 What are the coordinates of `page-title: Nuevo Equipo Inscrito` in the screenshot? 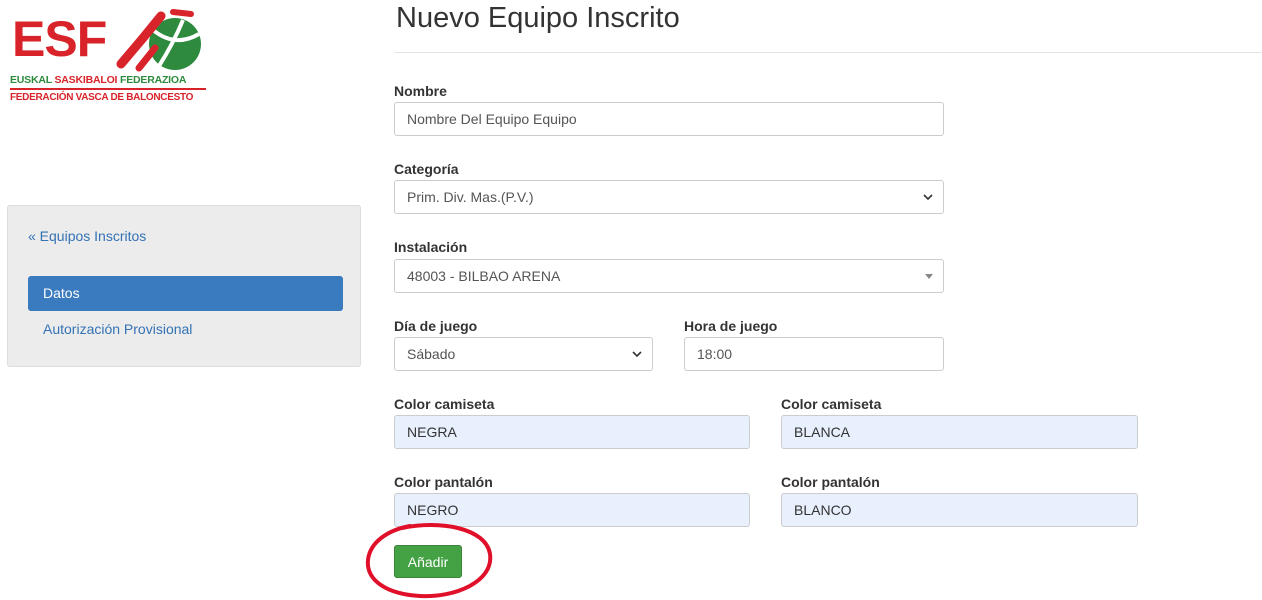 It's located at (538, 18).